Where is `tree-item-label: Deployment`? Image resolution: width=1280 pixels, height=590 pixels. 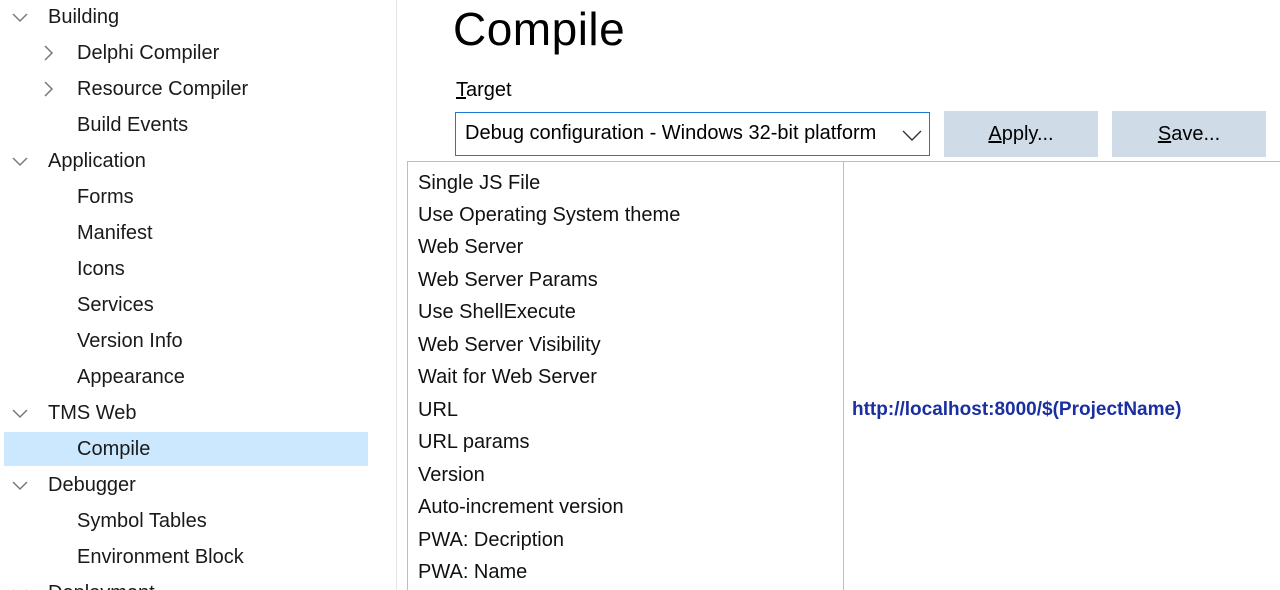 tree-item-label: Deployment is located at coordinates (101, 586).